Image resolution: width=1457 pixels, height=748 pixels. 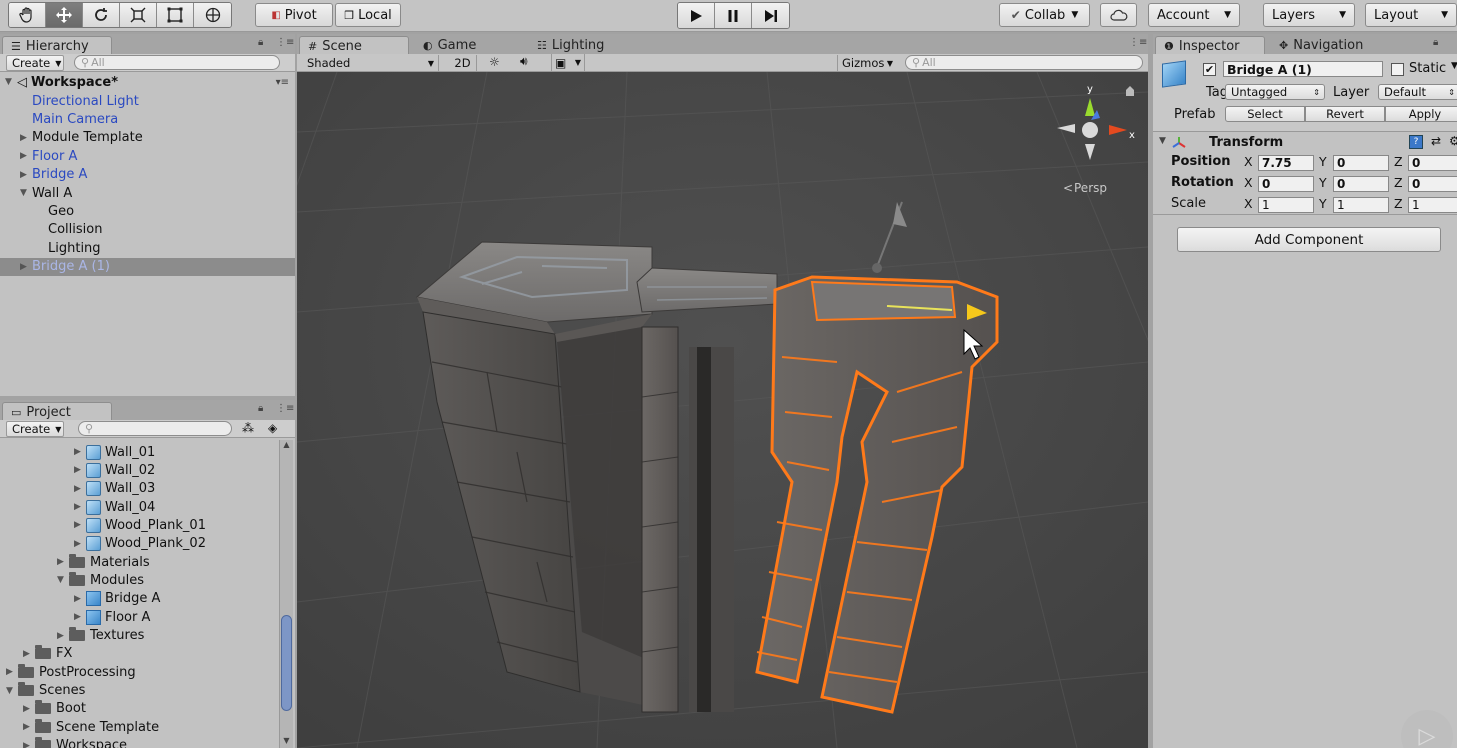 I want to click on project-item: ▶ Materials, so click(x=103, y=562).